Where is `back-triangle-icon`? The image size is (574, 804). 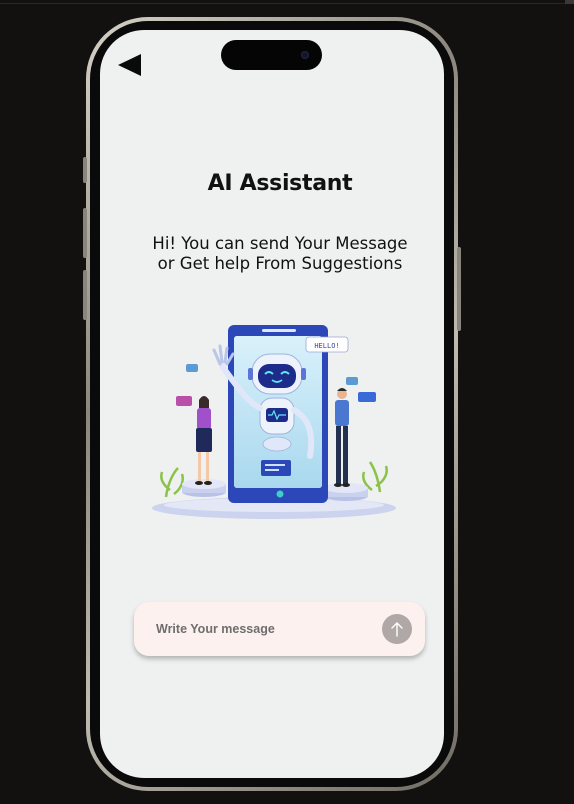 back-triangle-icon is located at coordinates (129, 65).